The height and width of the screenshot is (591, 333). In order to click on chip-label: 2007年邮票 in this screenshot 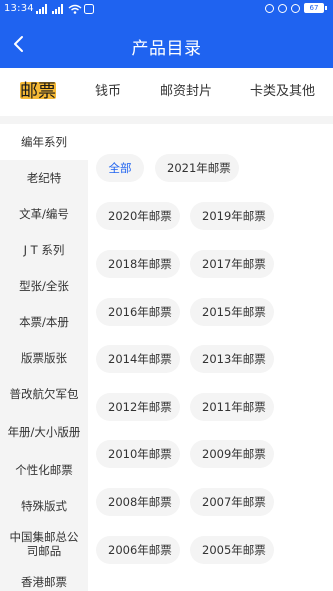, I will do `click(234, 502)`.